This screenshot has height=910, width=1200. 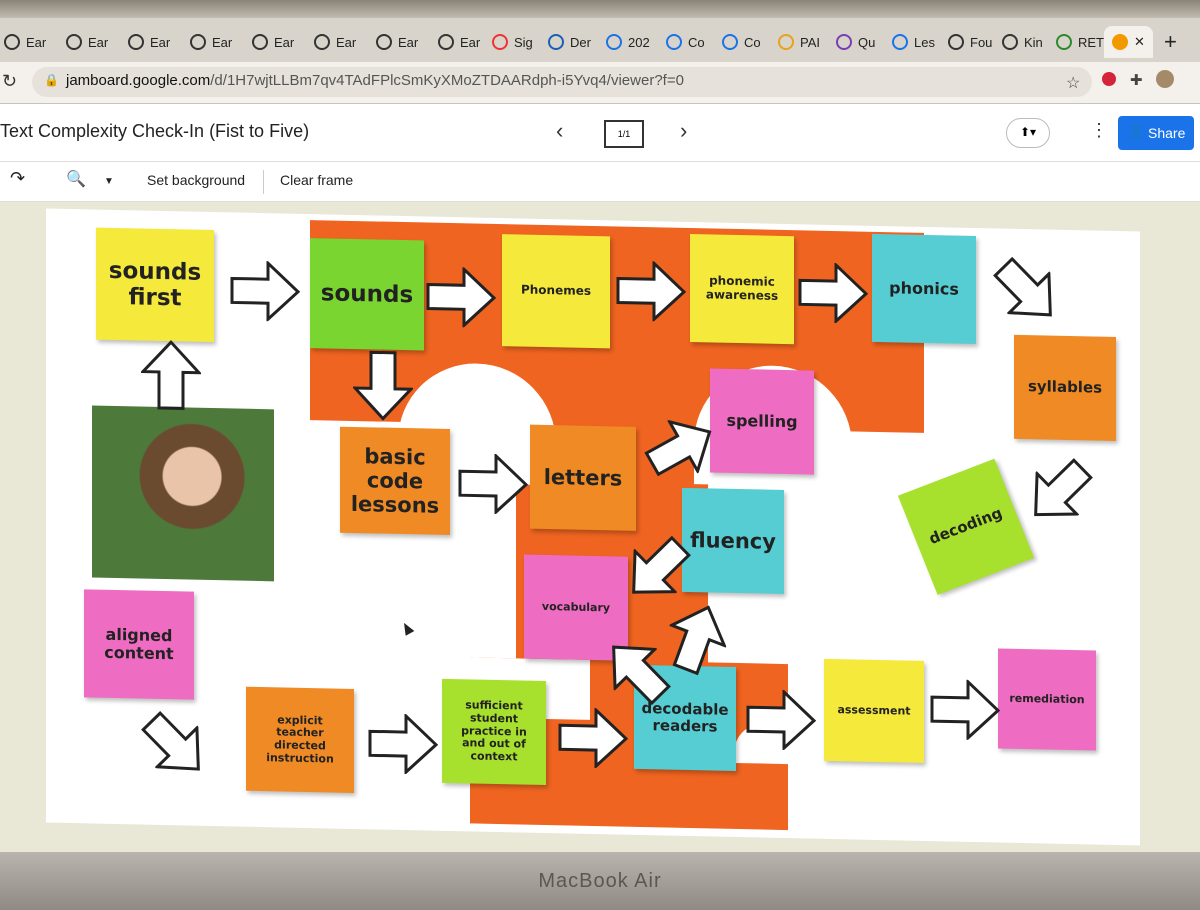 What do you see at coordinates (367, 294) in the screenshot?
I see `sticky-note: sounds` at bounding box center [367, 294].